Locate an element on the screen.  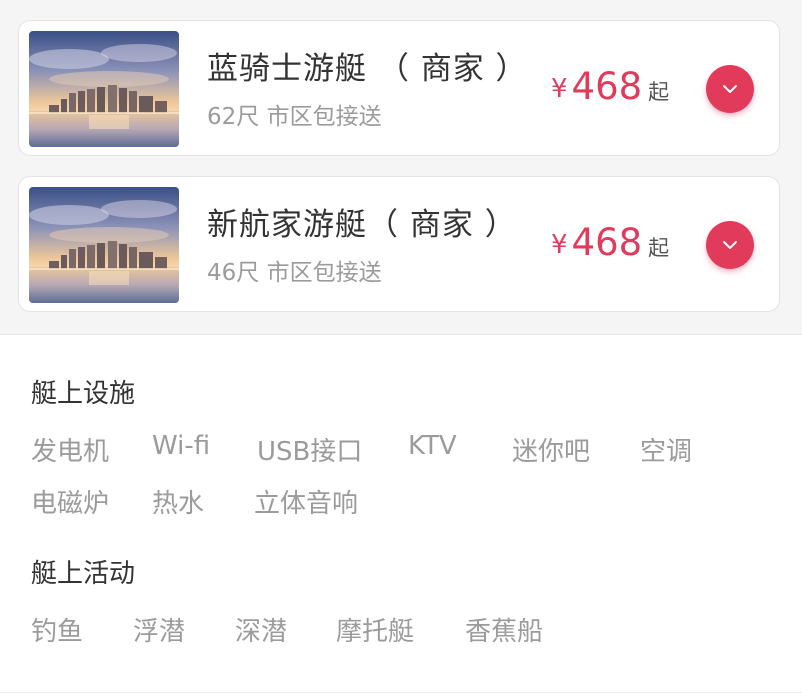
activity-tag: 香蕉船 is located at coordinates (504, 632).